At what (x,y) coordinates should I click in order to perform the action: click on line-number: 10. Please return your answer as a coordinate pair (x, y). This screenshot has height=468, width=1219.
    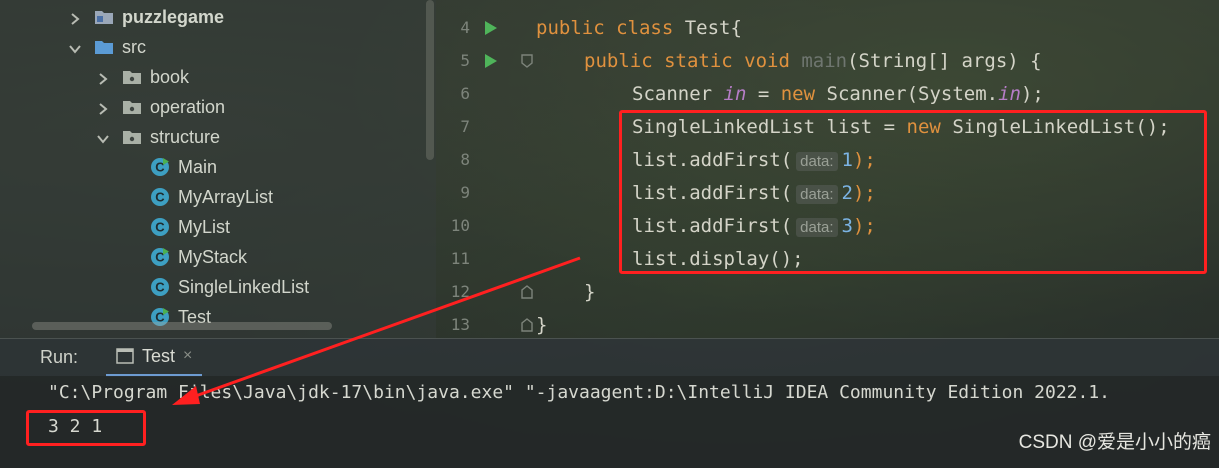
    Looking at the image, I should click on (460, 225).